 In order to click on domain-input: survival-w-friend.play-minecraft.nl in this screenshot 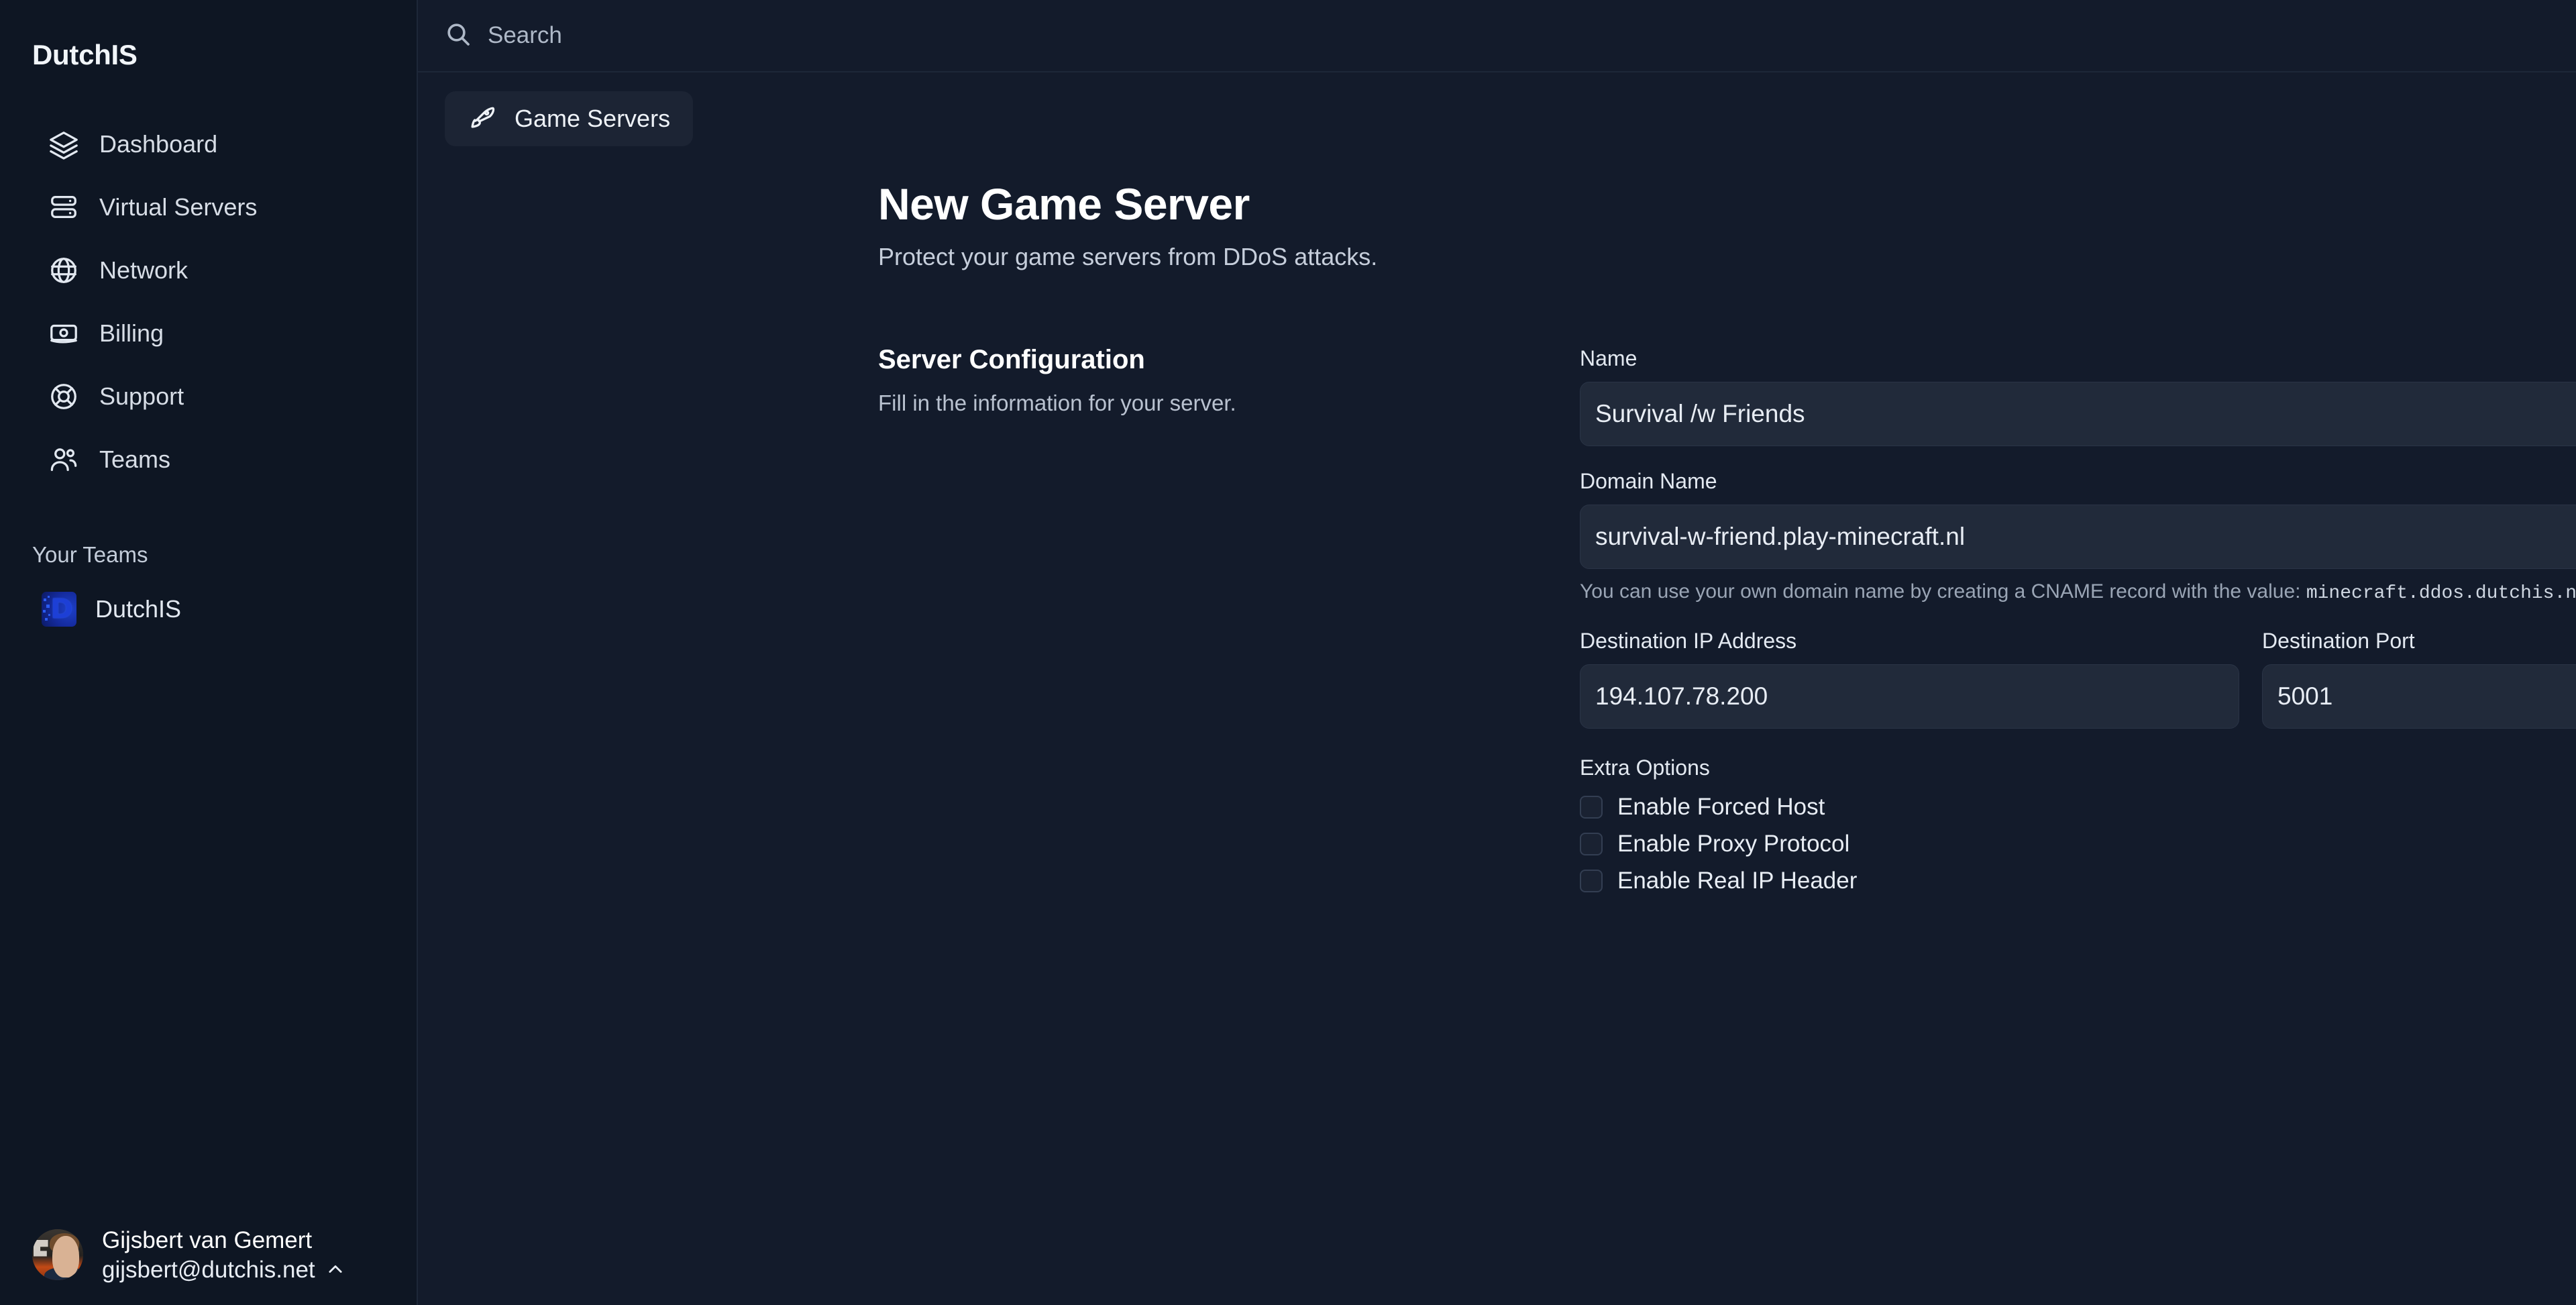, I will do `click(2078, 536)`.